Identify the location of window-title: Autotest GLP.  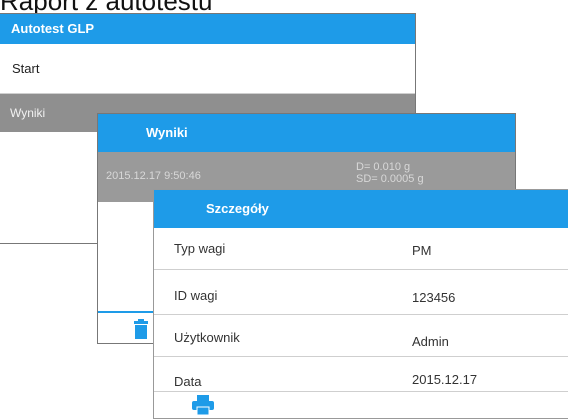
(207, 29).